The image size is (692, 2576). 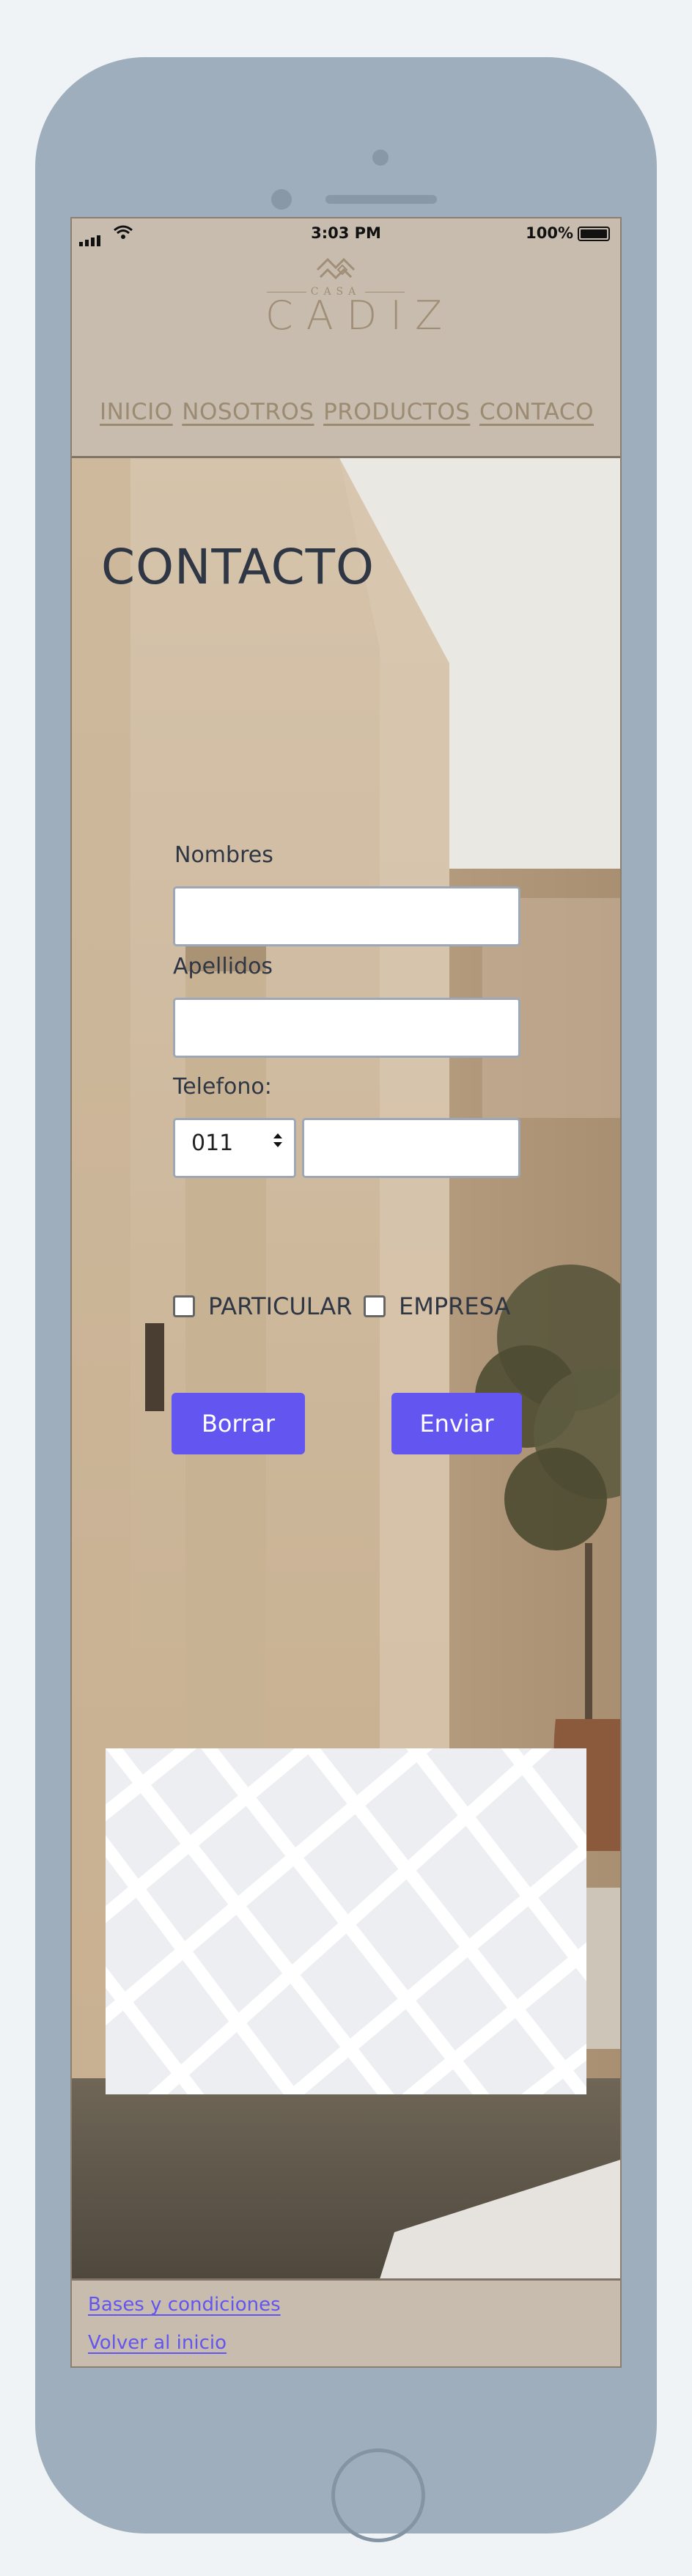 I want to click on page-footer: Bases y condiciones Volver al inicio, so click(x=346, y=2322).